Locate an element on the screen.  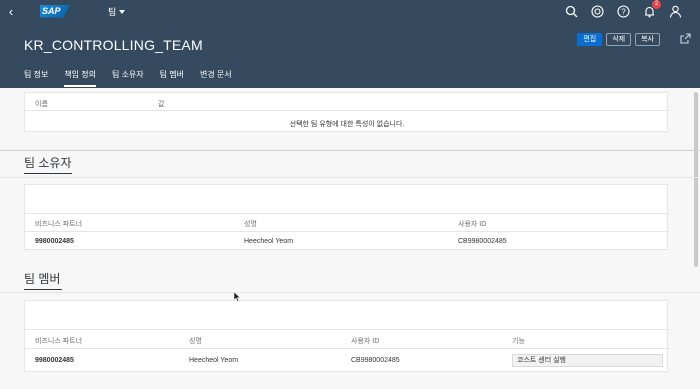
shell-bar: ‹ SAP 팀 ? 2 is located at coordinates (350, 11).